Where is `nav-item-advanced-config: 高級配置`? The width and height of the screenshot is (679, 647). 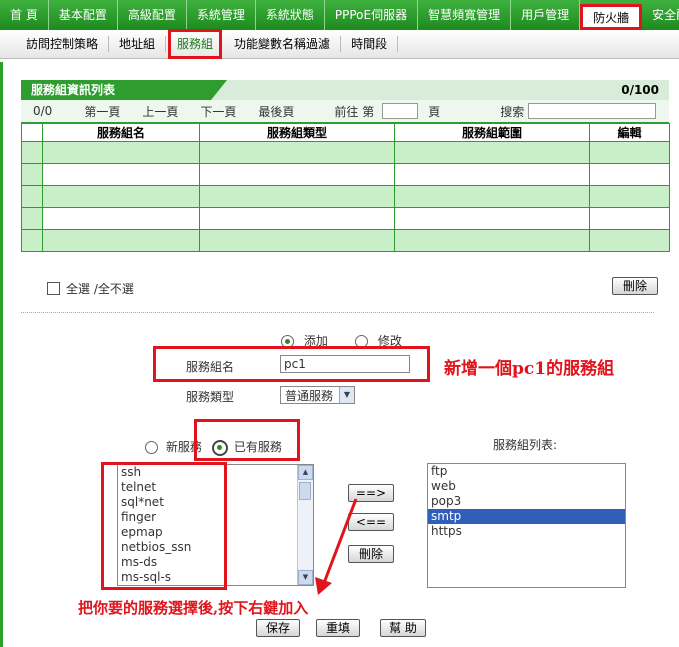 nav-item-advanced-config: 高級配置 is located at coordinates (152, 15).